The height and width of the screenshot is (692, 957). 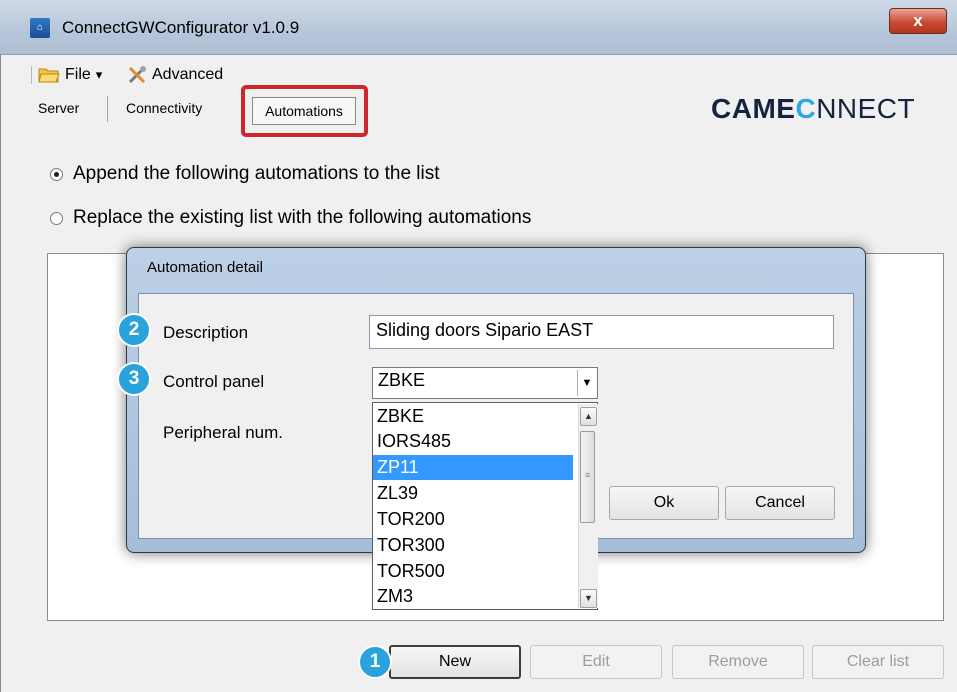 What do you see at coordinates (40, 28) in the screenshot?
I see `app-icon: ⌂` at bounding box center [40, 28].